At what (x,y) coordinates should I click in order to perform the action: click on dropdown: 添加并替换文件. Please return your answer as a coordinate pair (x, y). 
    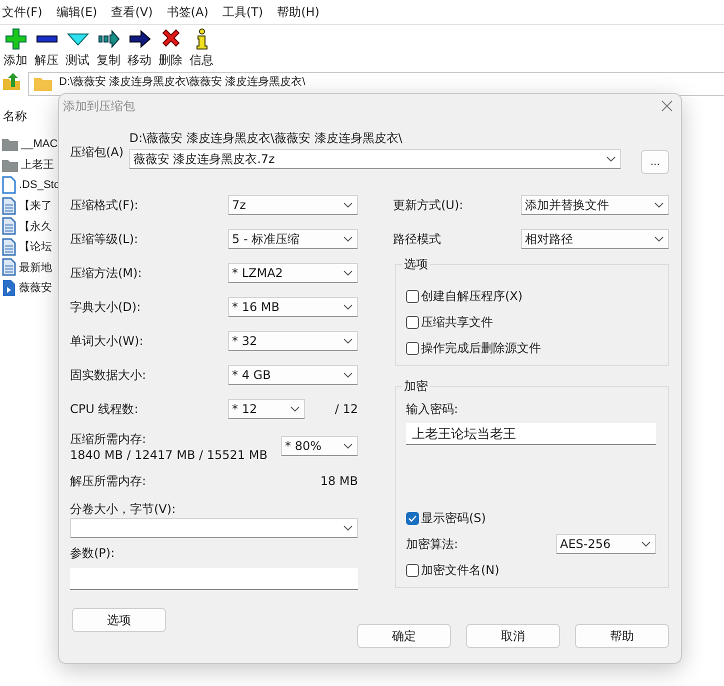
    Looking at the image, I should click on (595, 205).